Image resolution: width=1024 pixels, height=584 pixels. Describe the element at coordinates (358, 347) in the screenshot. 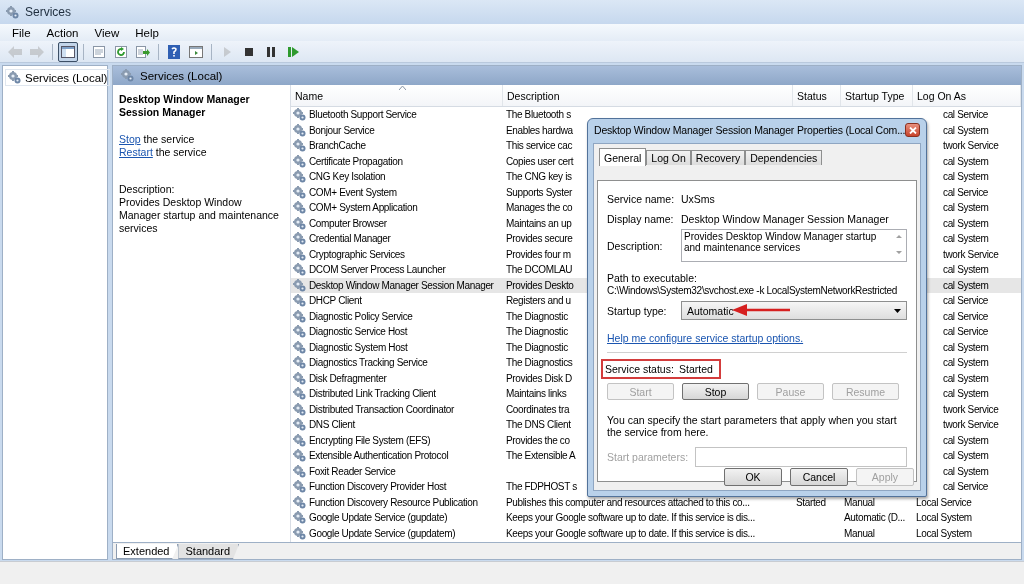

I see `service-name: Diagnostic System Host` at that location.